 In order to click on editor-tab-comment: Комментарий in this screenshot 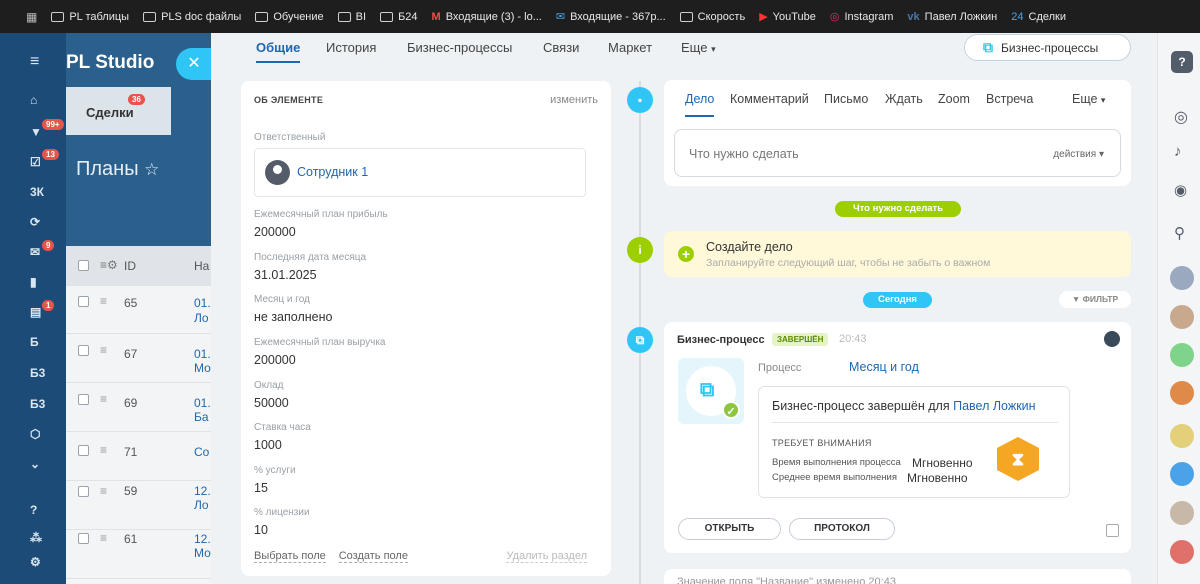, I will do `click(769, 99)`.